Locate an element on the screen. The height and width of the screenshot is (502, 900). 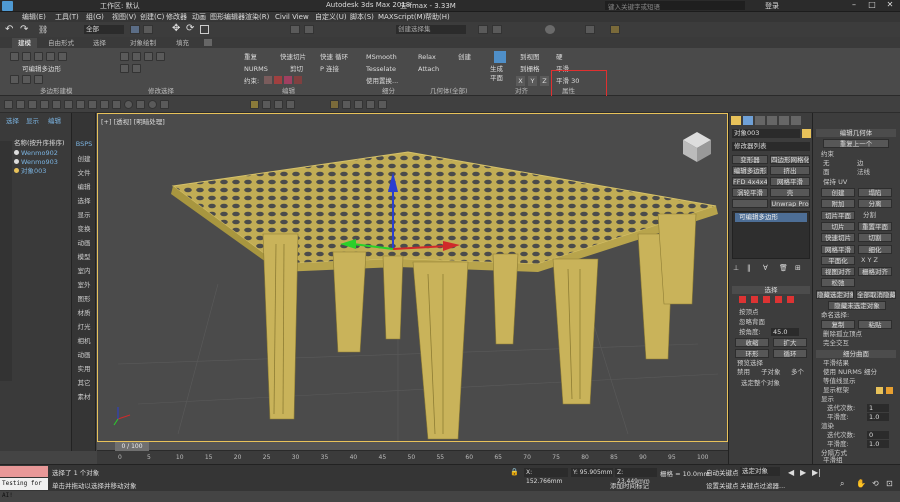
preview-disabled-radio: 禁用 is located at coordinates (743, 372).